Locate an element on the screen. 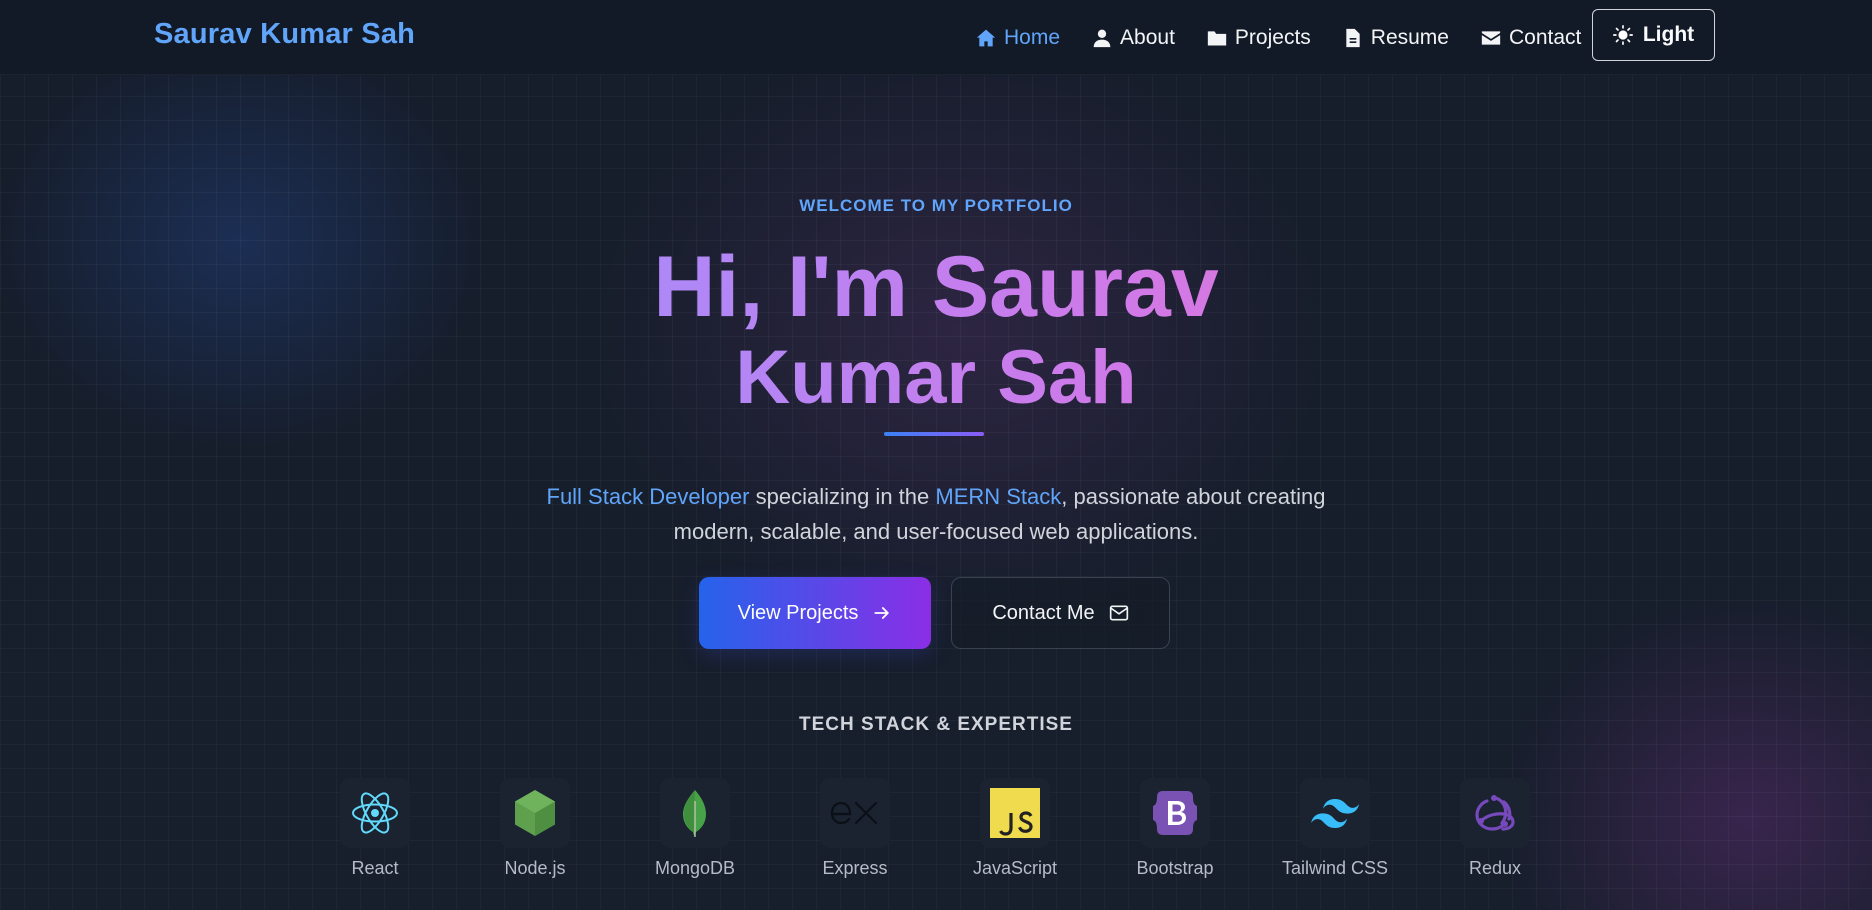  nav-item-label: Home is located at coordinates (1032, 37).